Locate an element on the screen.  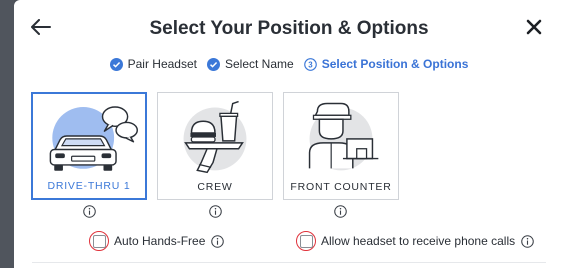
position-card-crew: CREW is located at coordinates (215, 146).